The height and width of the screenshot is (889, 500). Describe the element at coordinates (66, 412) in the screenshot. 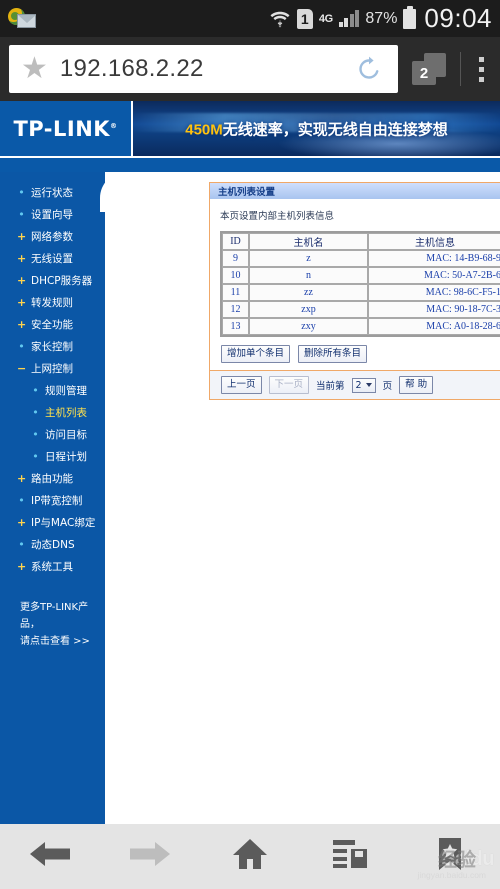

I see `sidebar-item-label: 主机列表` at that location.